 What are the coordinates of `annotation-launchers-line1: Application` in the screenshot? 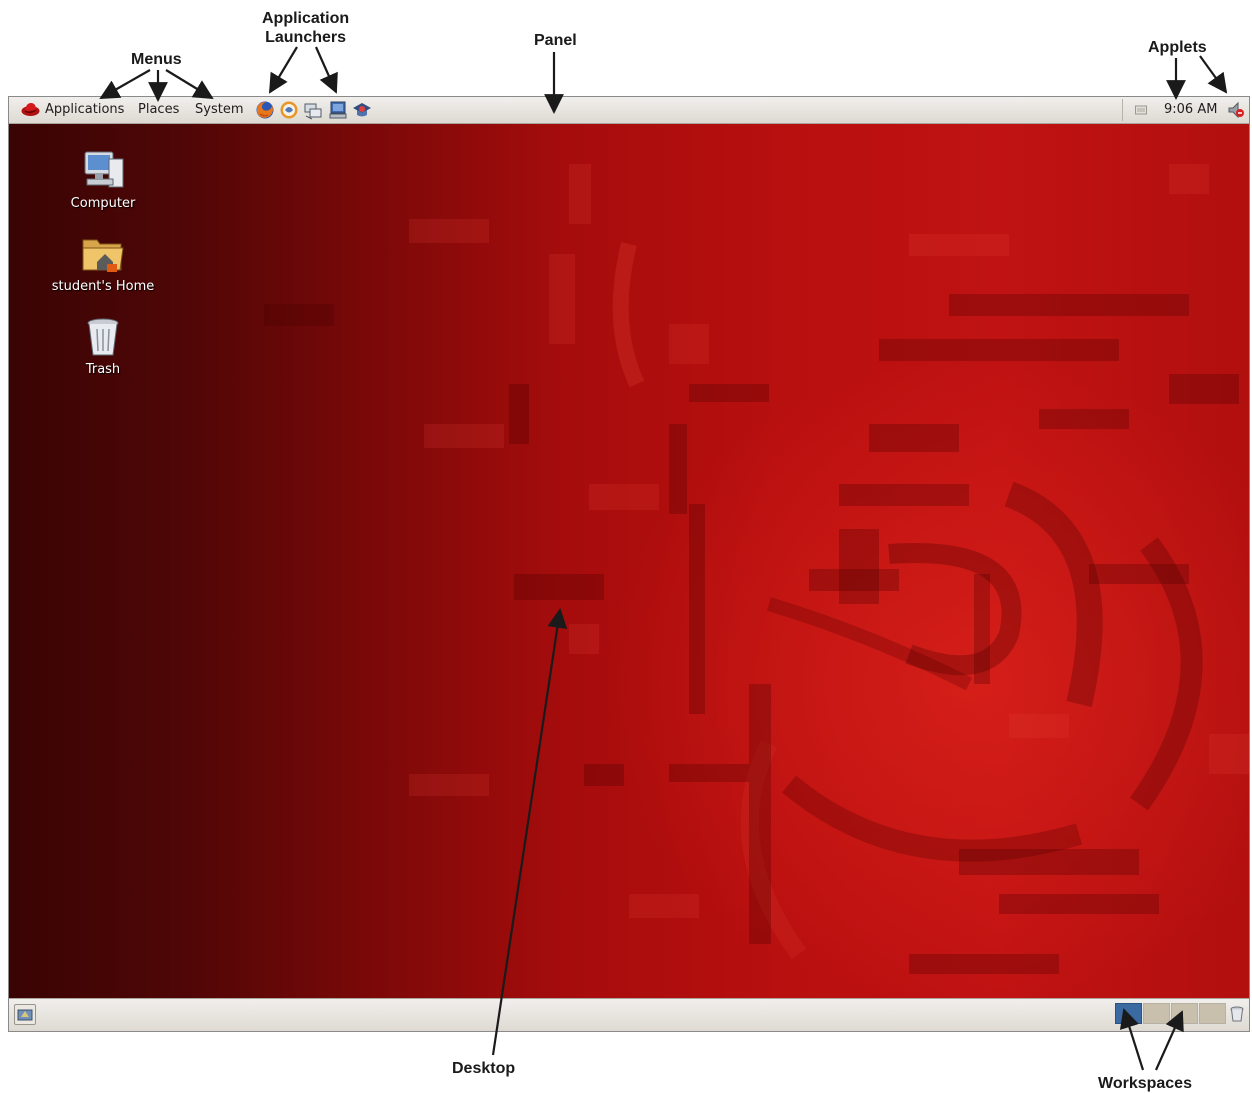 It's located at (306, 18).